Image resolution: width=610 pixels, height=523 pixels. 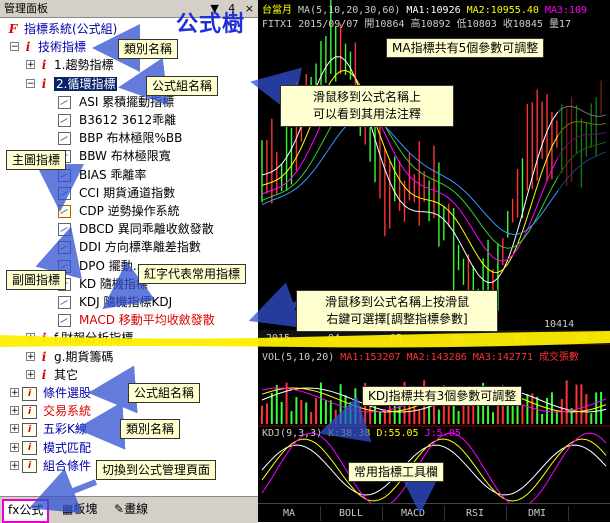 I want to click on tree-item: + i f.財報分析指標, so click(x=66, y=338).